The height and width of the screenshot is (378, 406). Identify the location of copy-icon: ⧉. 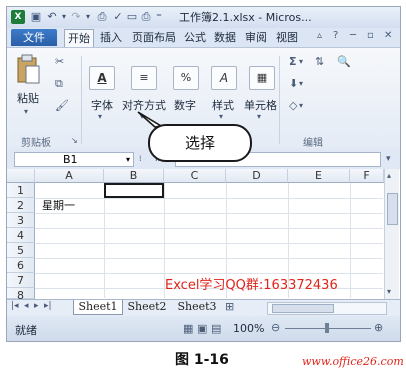
(59, 84).